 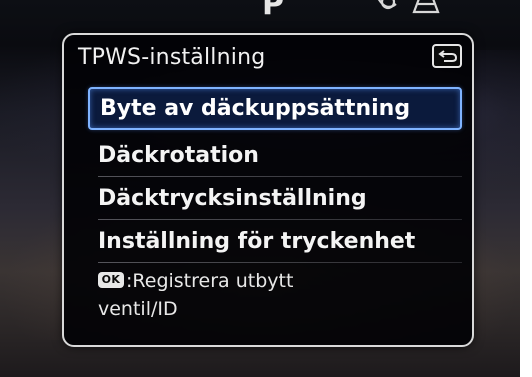 I want to click on tire-pressure-warning-icon, so click(x=414, y=10).